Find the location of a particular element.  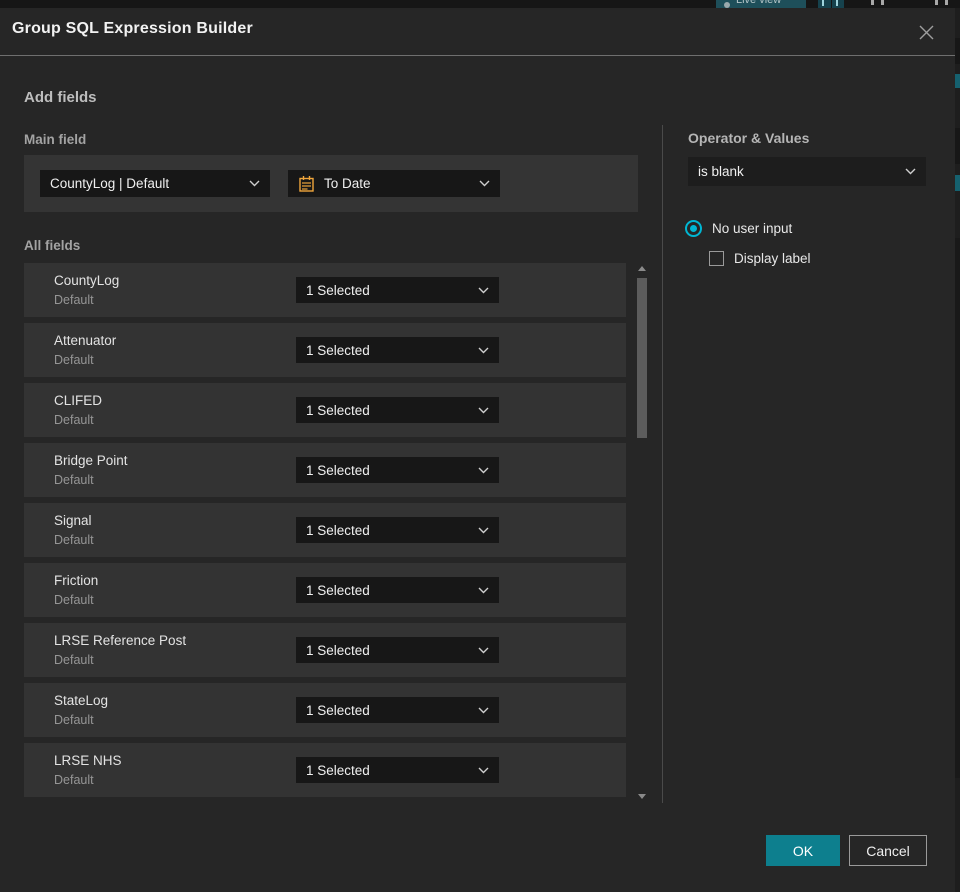

main-field-select: CountyLog | Default is located at coordinates (155, 183).